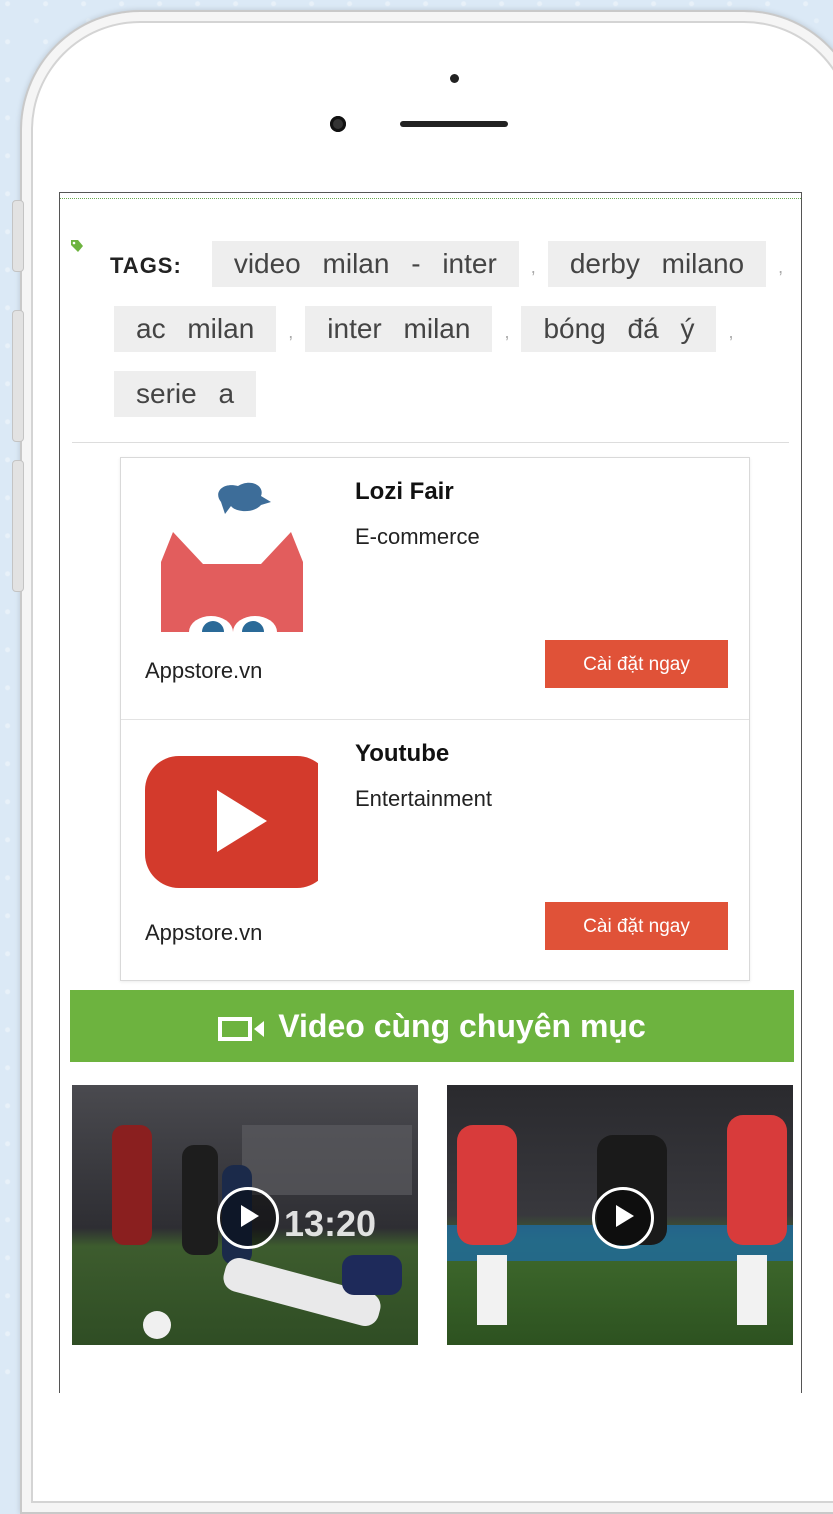  What do you see at coordinates (430, 442) in the screenshot?
I see `section-divider` at bounding box center [430, 442].